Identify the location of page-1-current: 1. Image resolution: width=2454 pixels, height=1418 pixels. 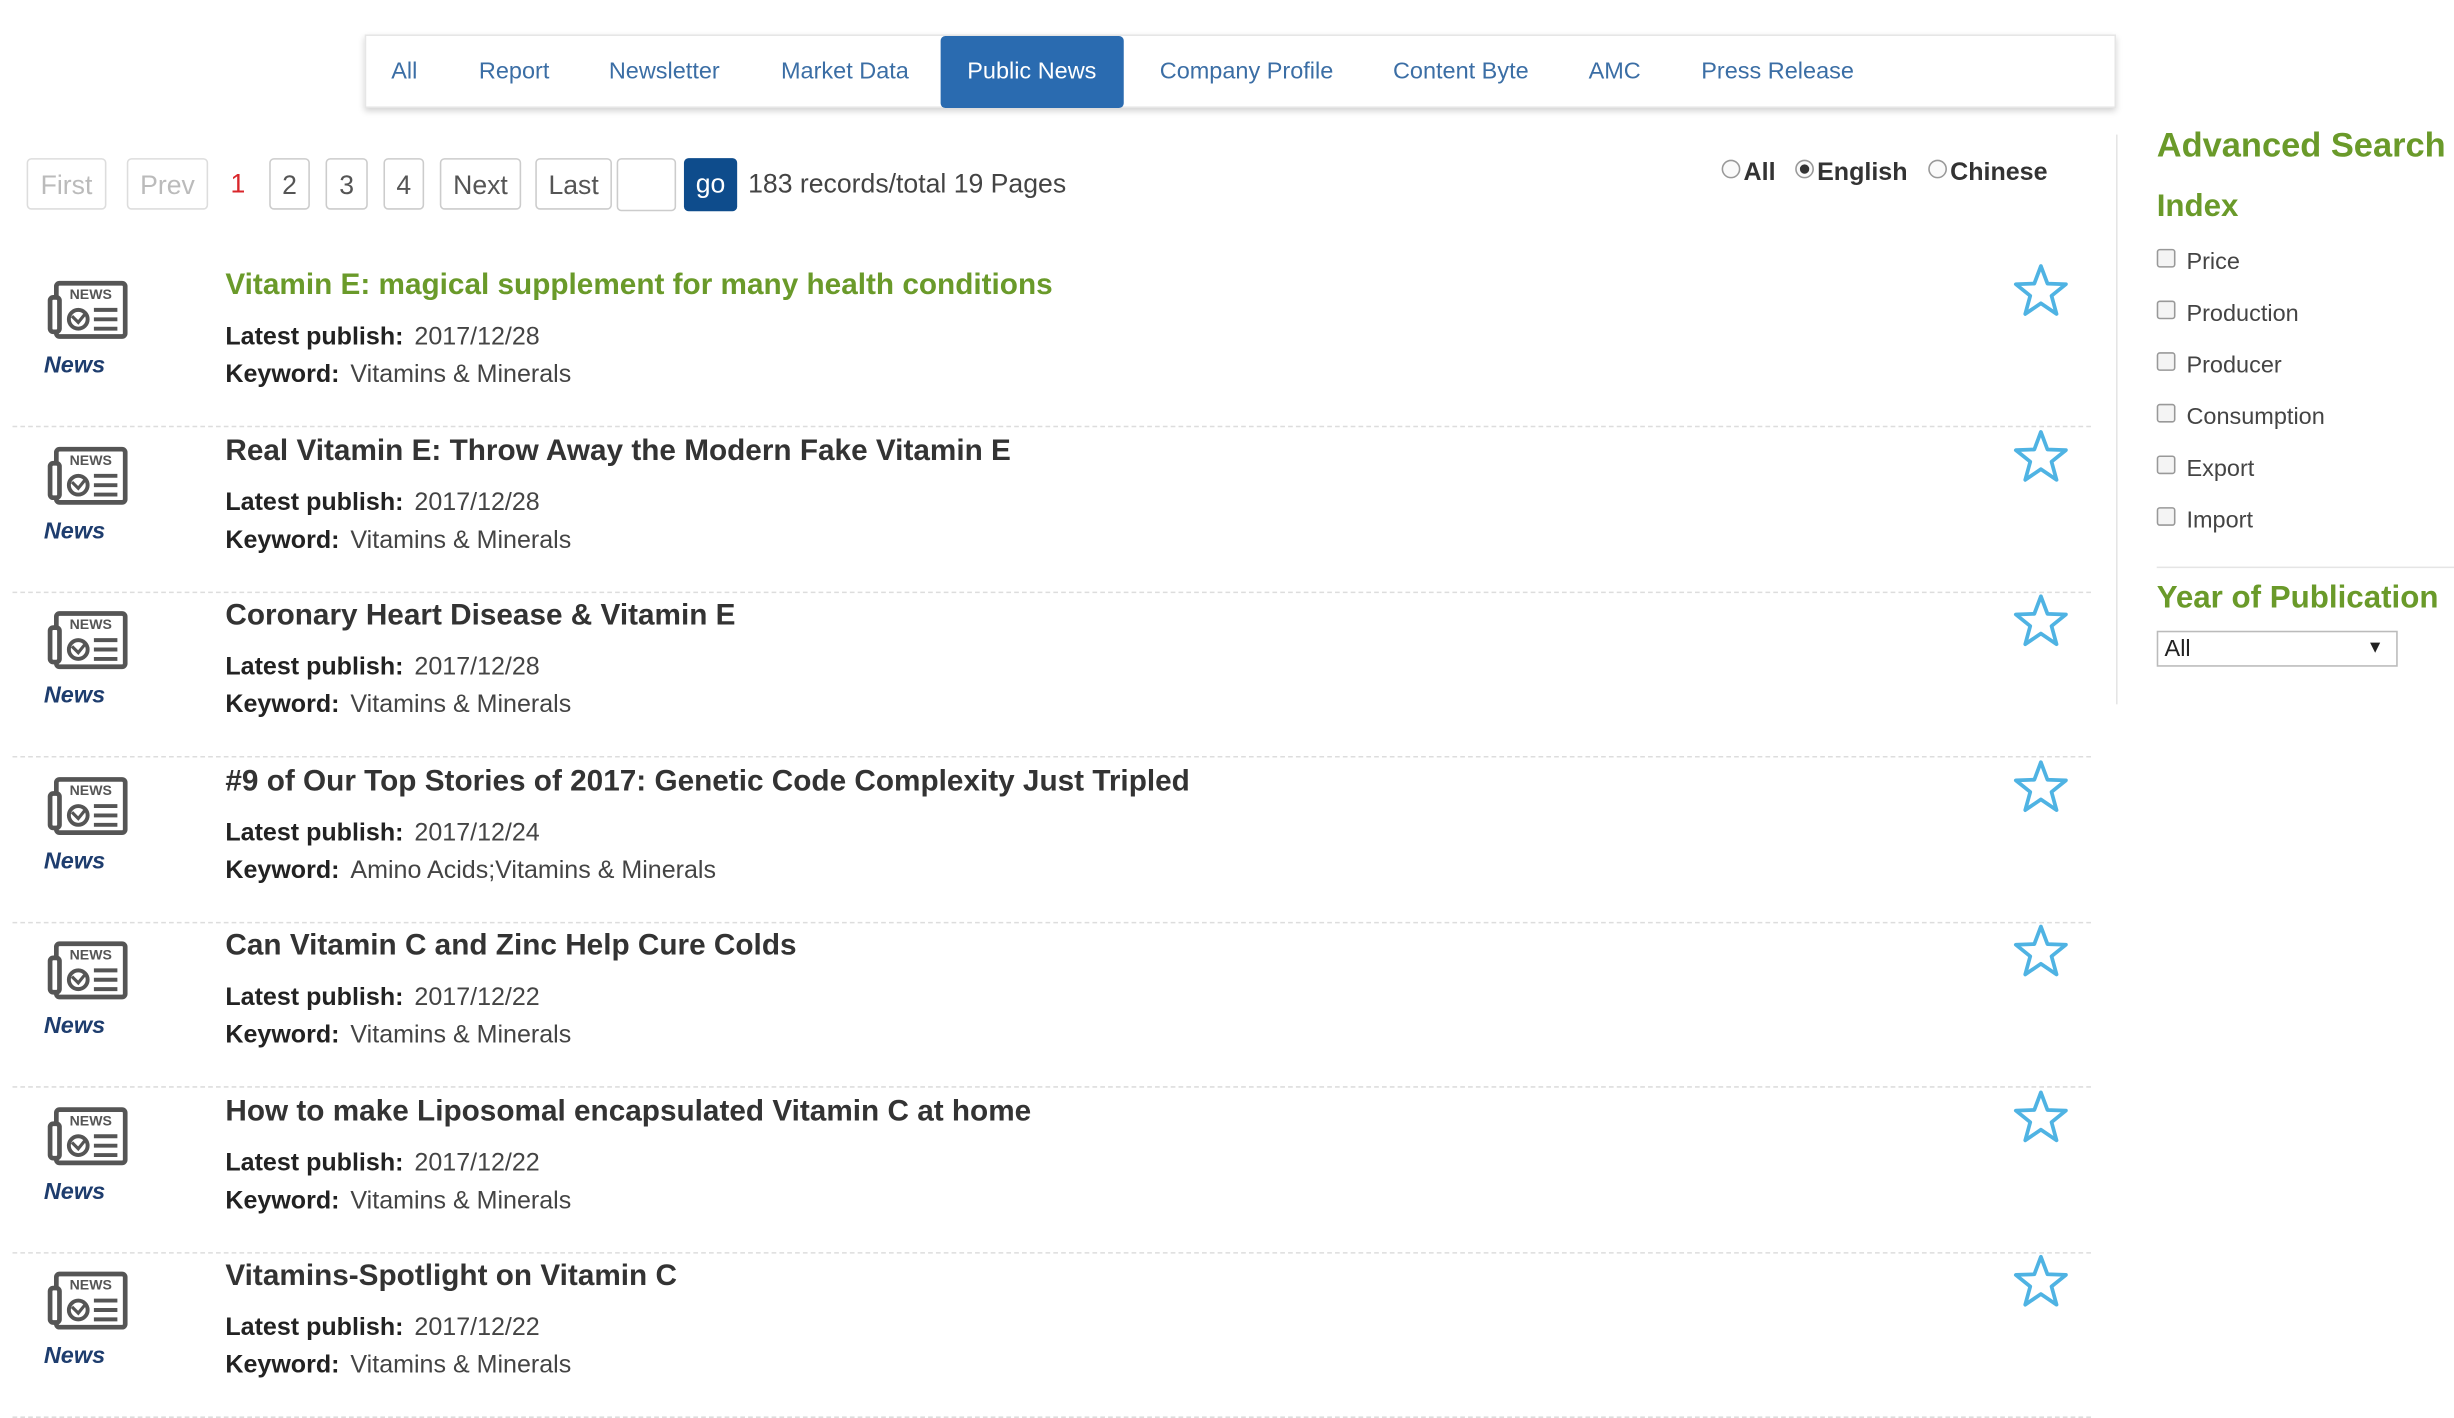
(238, 184).